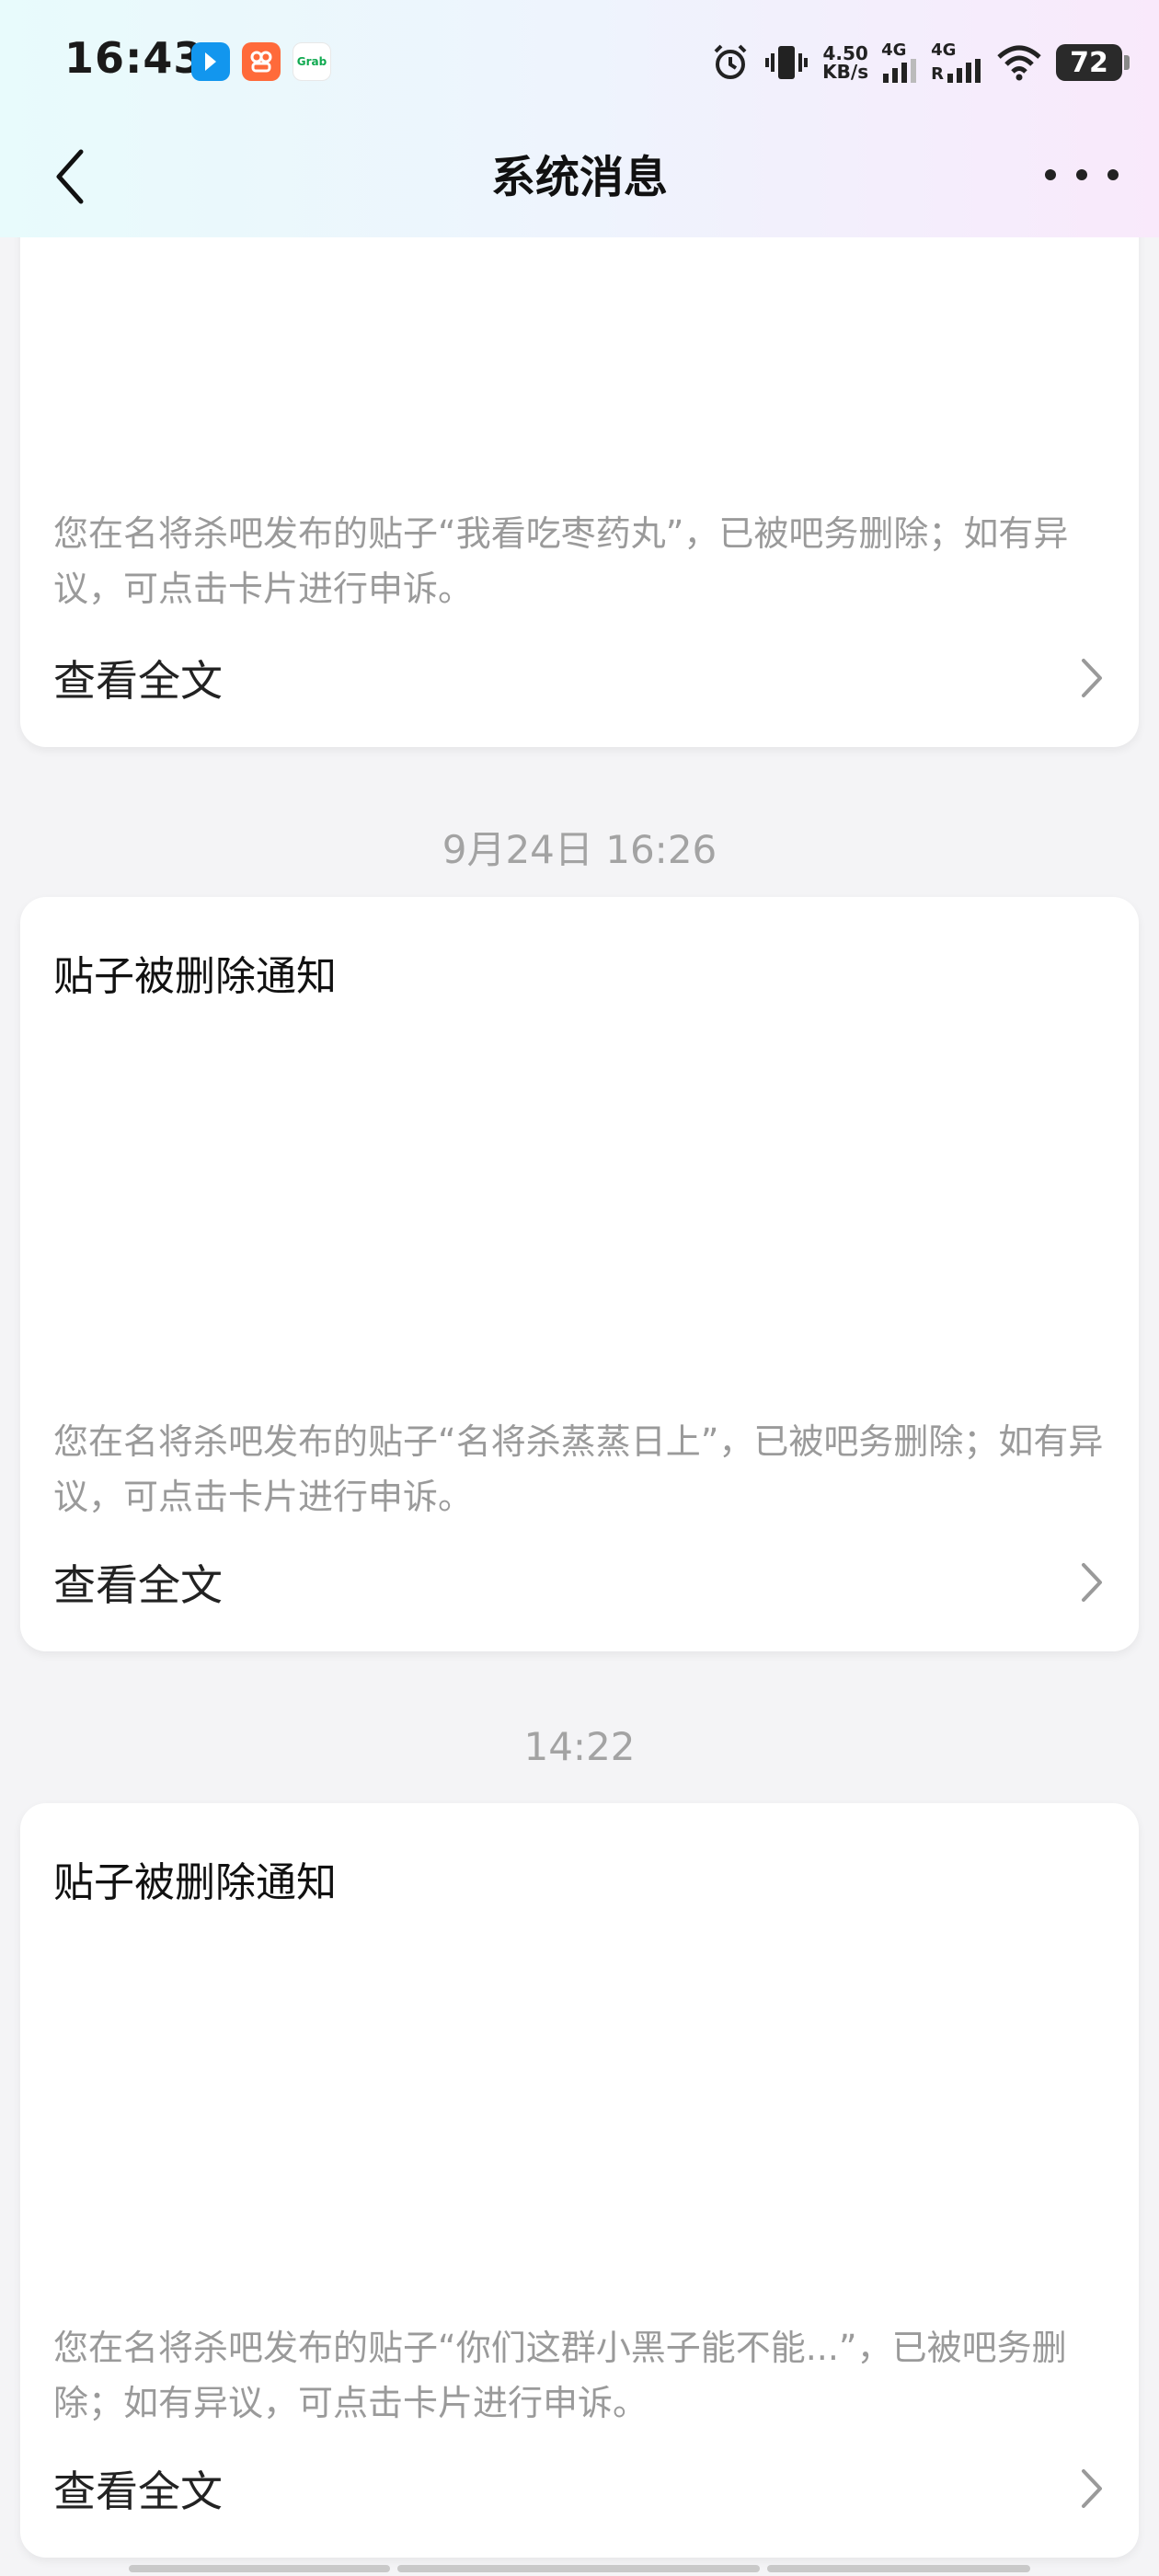 This screenshot has height=2576, width=1159. What do you see at coordinates (134, 58) in the screenshot?
I see `status-time: 16:43` at bounding box center [134, 58].